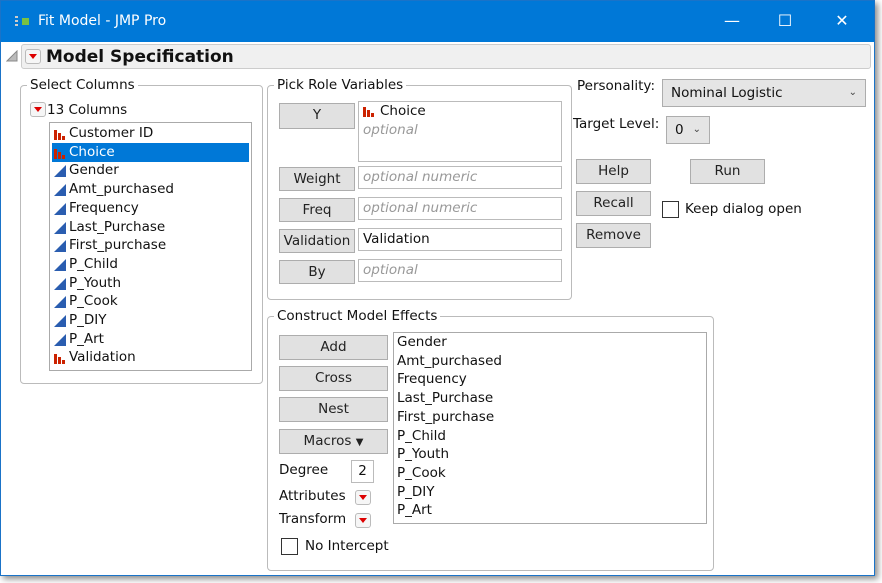 Image resolution: width=882 pixels, height=583 pixels. Describe the element at coordinates (445, 417) in the screenshot. I see `effect-item: First_purchase` at that location.